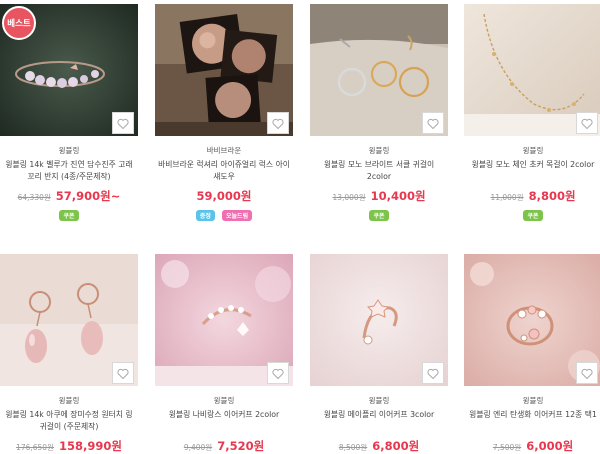 Image resolution: width=600 pixels, height=454 pixels. Describe the element at coordinates (224, 150) in the screenshot. I see `product-brand: 바비브라운` at that location.